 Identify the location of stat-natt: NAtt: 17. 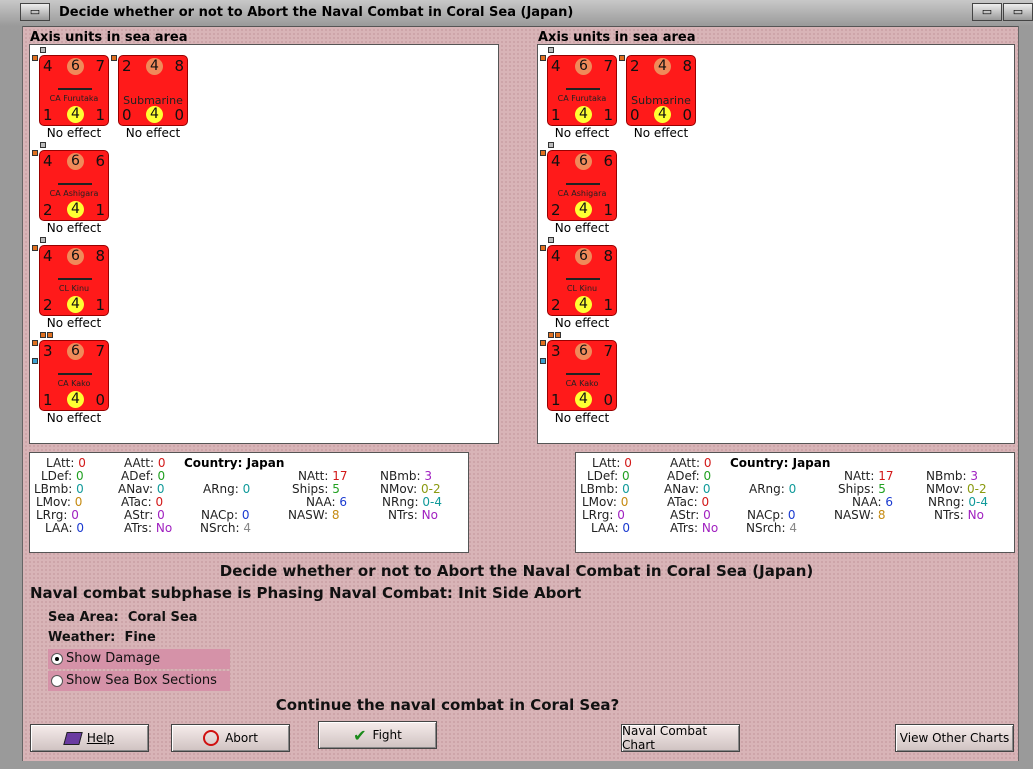
(323, 476).